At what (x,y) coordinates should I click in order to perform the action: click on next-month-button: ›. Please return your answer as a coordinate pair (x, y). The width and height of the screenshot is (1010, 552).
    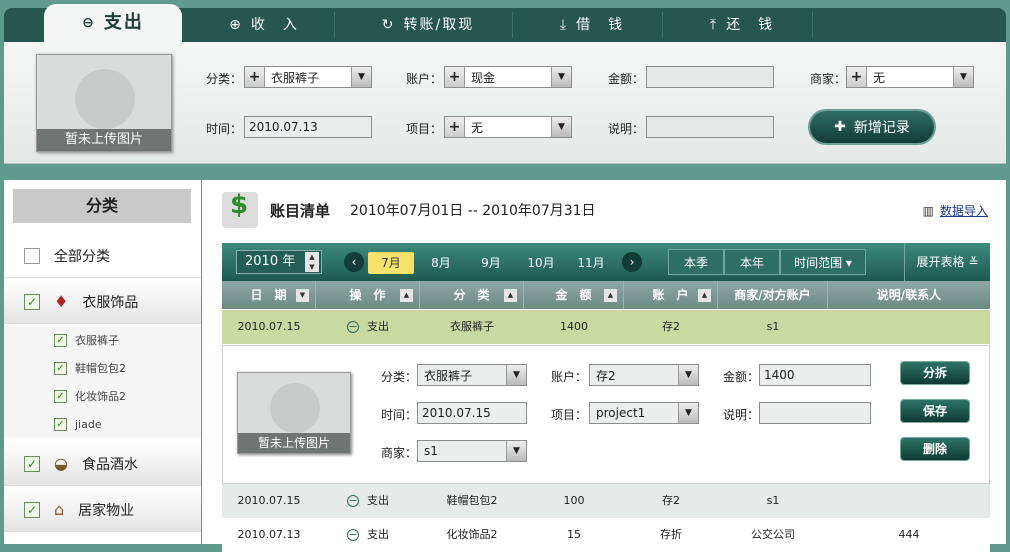
    Looking at the image, I should click on (632, 262).